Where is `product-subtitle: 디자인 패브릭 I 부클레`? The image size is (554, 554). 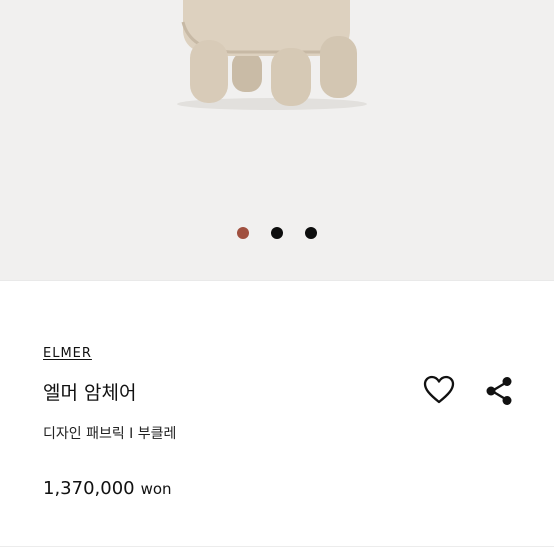
product-subtitle: 디자인 패브릭 I 부클레 is located at coordinates (110, 434).